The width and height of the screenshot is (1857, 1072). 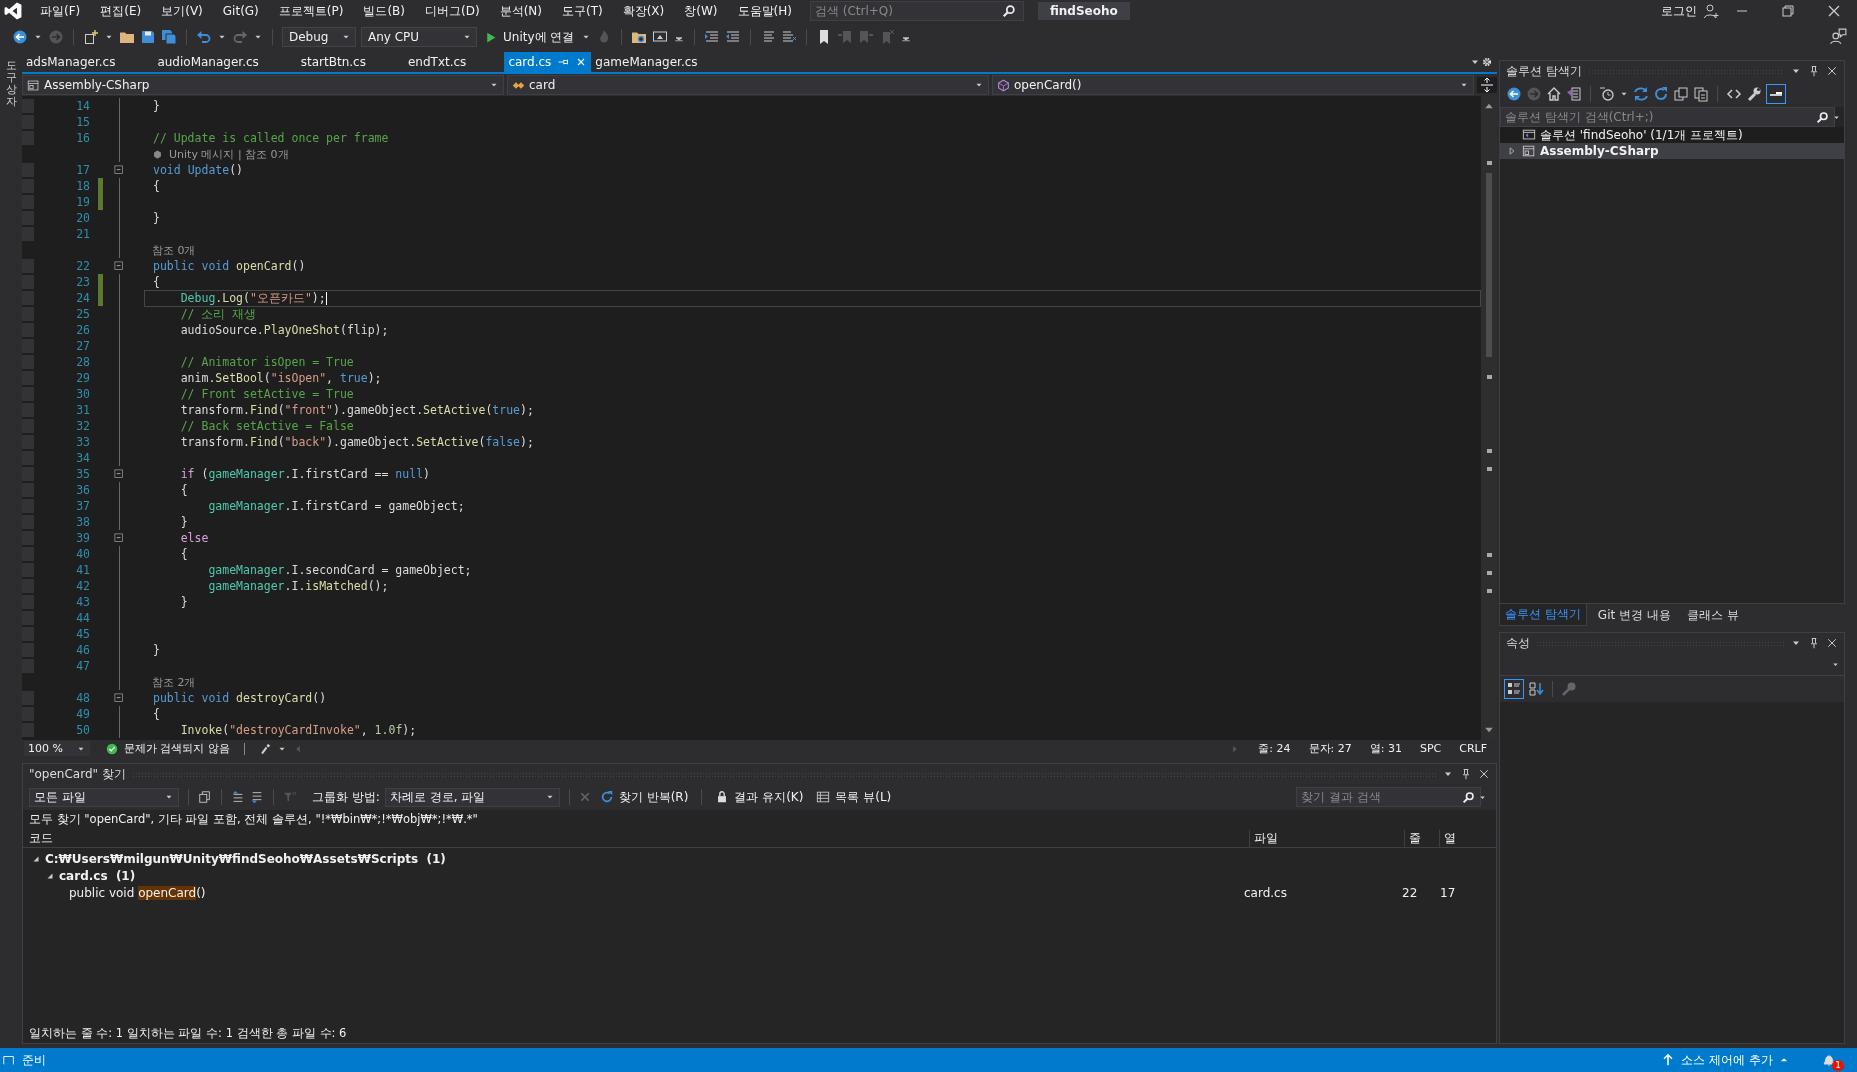 What do you see at coordinates (764, 11) in the screenshot?
I see `menu-item: 도움말(H)` at bounding box center [764, 11].